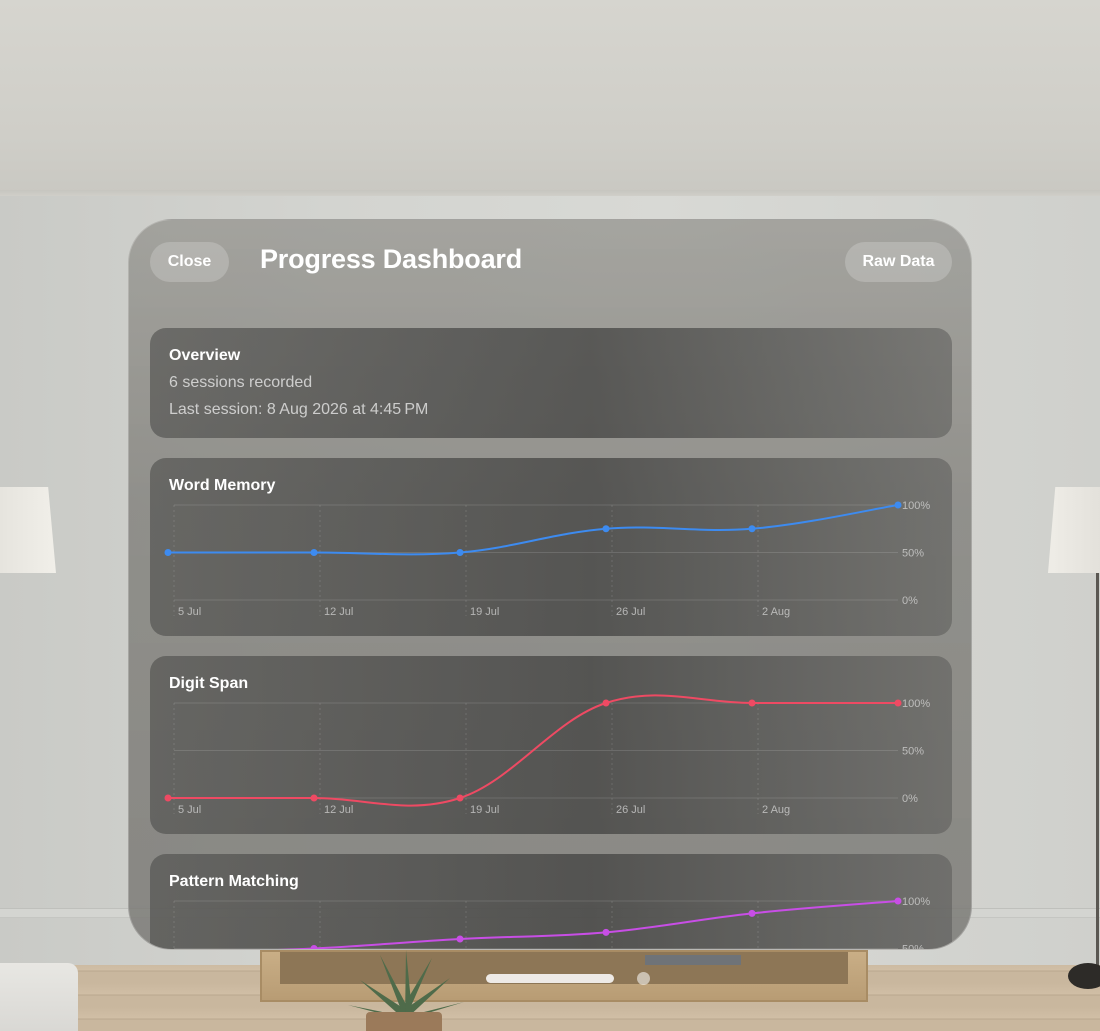 The image size is (1100, 1031). I want to click on lamp-shade-left, so click(28, 530).